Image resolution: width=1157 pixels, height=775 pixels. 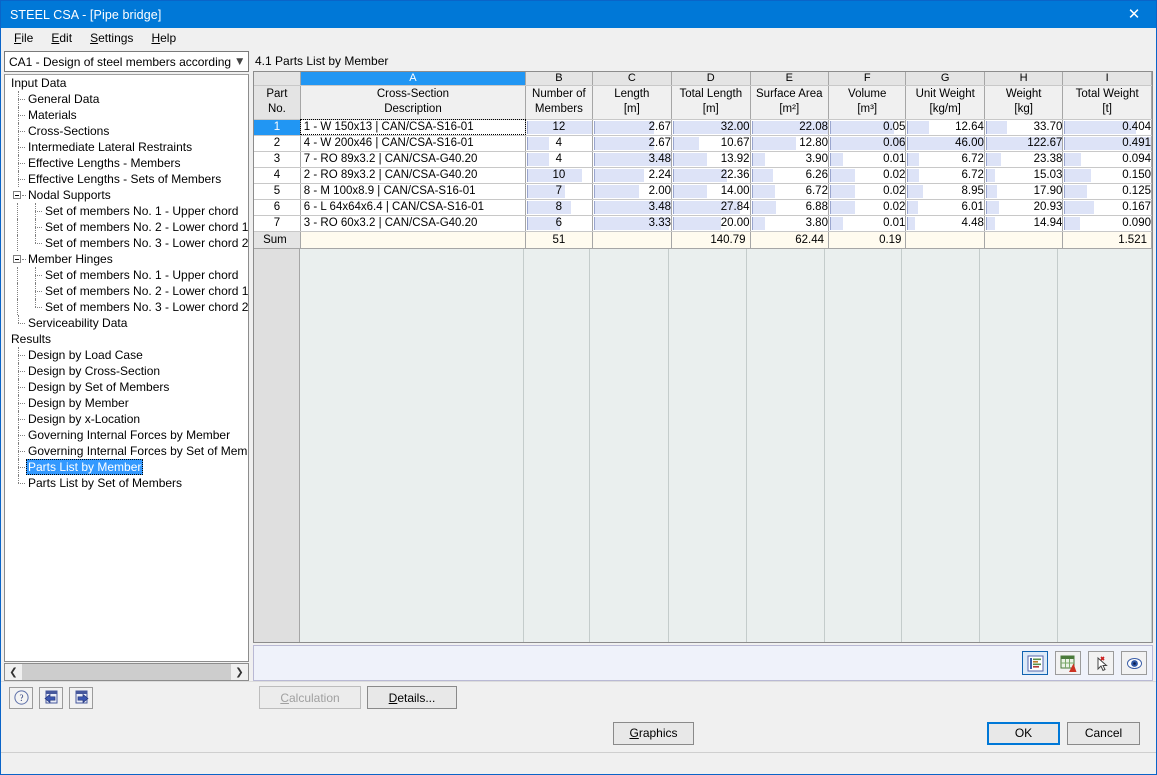 What do you see at coordinates (126, 147) in the screenshot?
I see `sidebar-item-intermediate-lateral-restraints: Intermediate Lateral Restraints` at bounding box center [126, 147].